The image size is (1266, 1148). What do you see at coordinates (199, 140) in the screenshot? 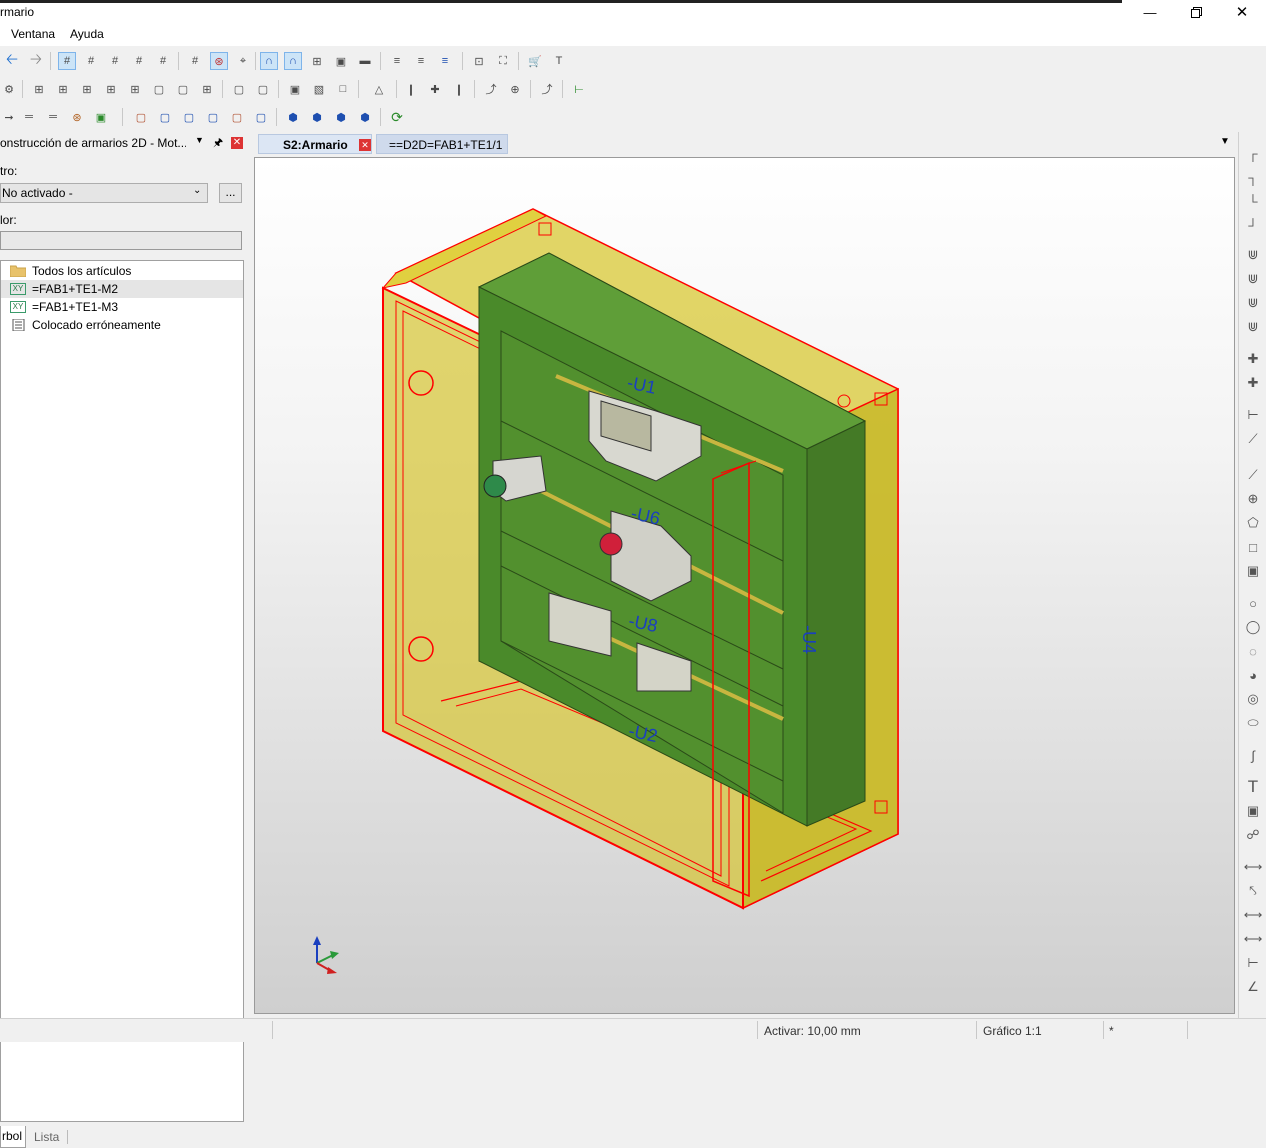
I see `chevron-down-icon: ▼` at bounding box center [199, 140].